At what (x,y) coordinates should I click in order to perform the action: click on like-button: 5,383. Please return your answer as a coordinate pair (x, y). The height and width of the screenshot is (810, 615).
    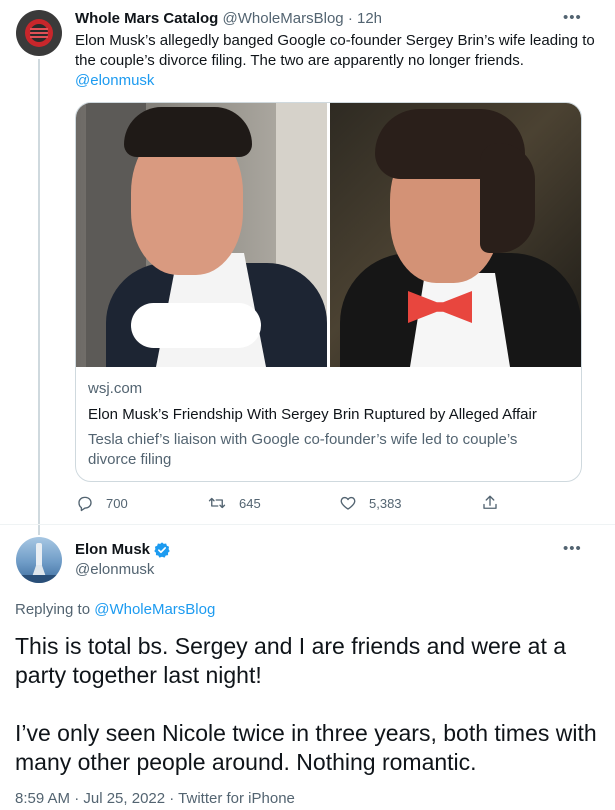
    Looking at the image, I should click on (370, 503).